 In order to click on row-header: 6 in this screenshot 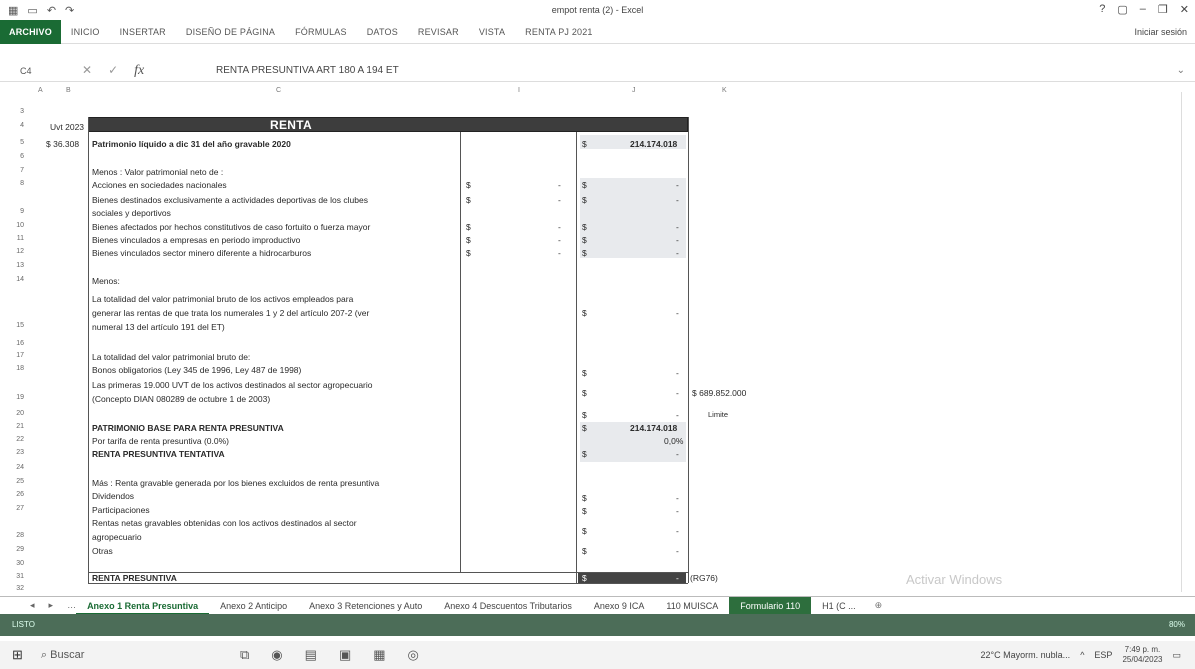, I will do `click(22, 156)`.